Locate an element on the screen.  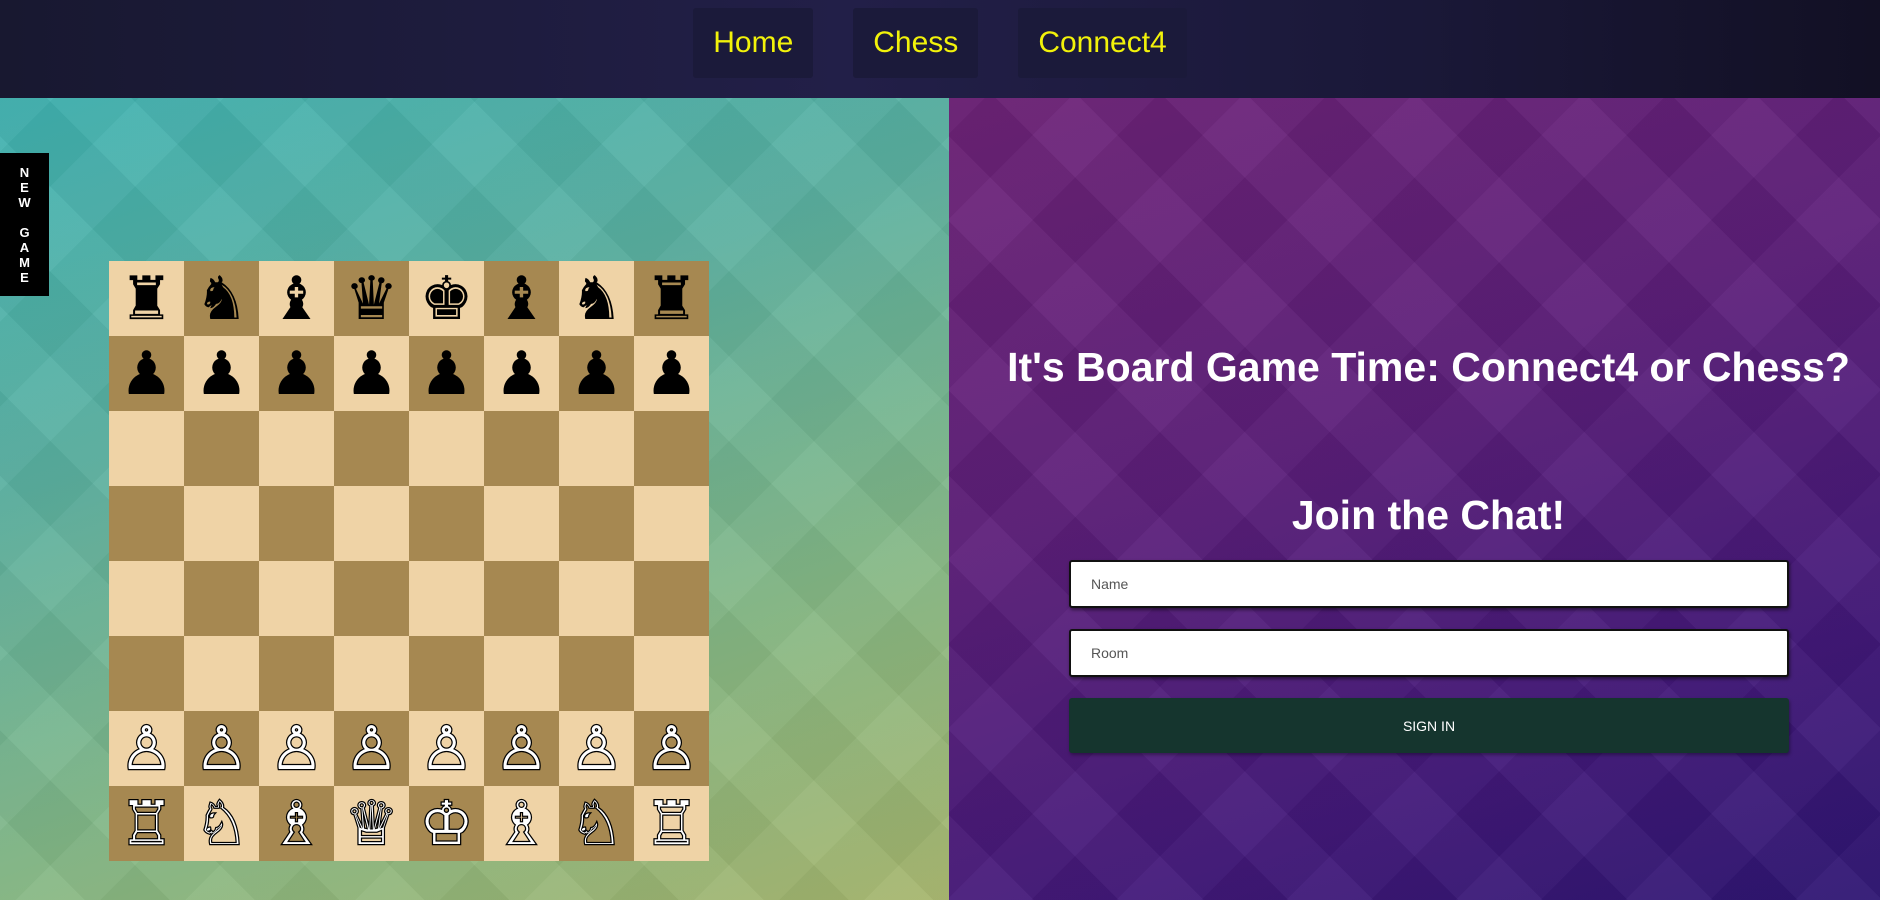
black-queen-piece: ♛ is located at coordinates (372, 299).